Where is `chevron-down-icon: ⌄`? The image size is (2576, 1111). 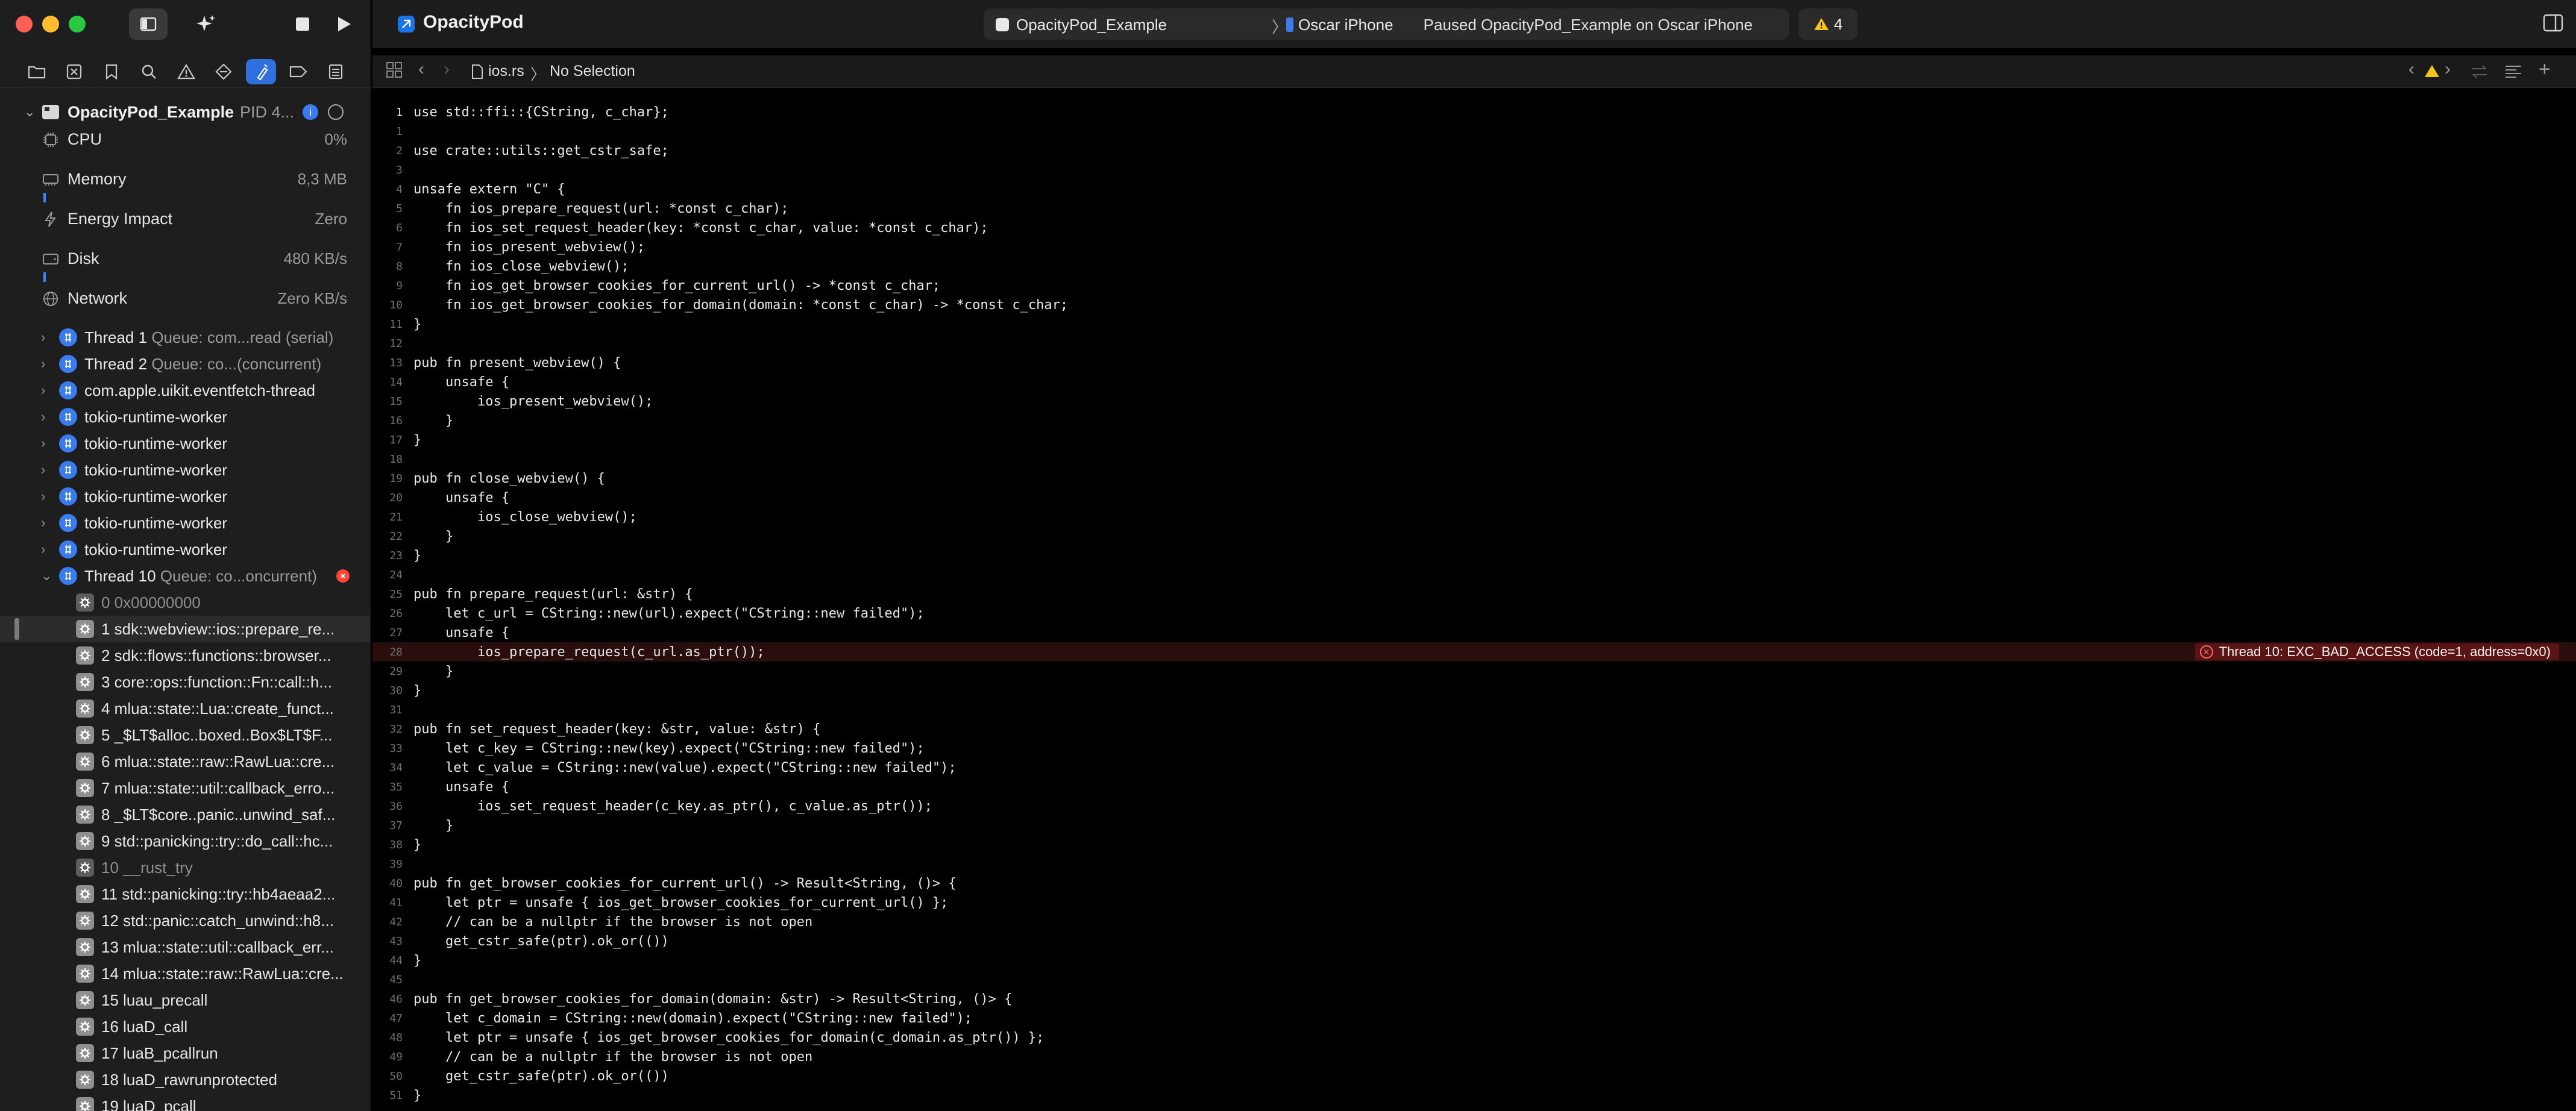
chevron-down-icon: ⌄ is located at coordinates (46, 576).